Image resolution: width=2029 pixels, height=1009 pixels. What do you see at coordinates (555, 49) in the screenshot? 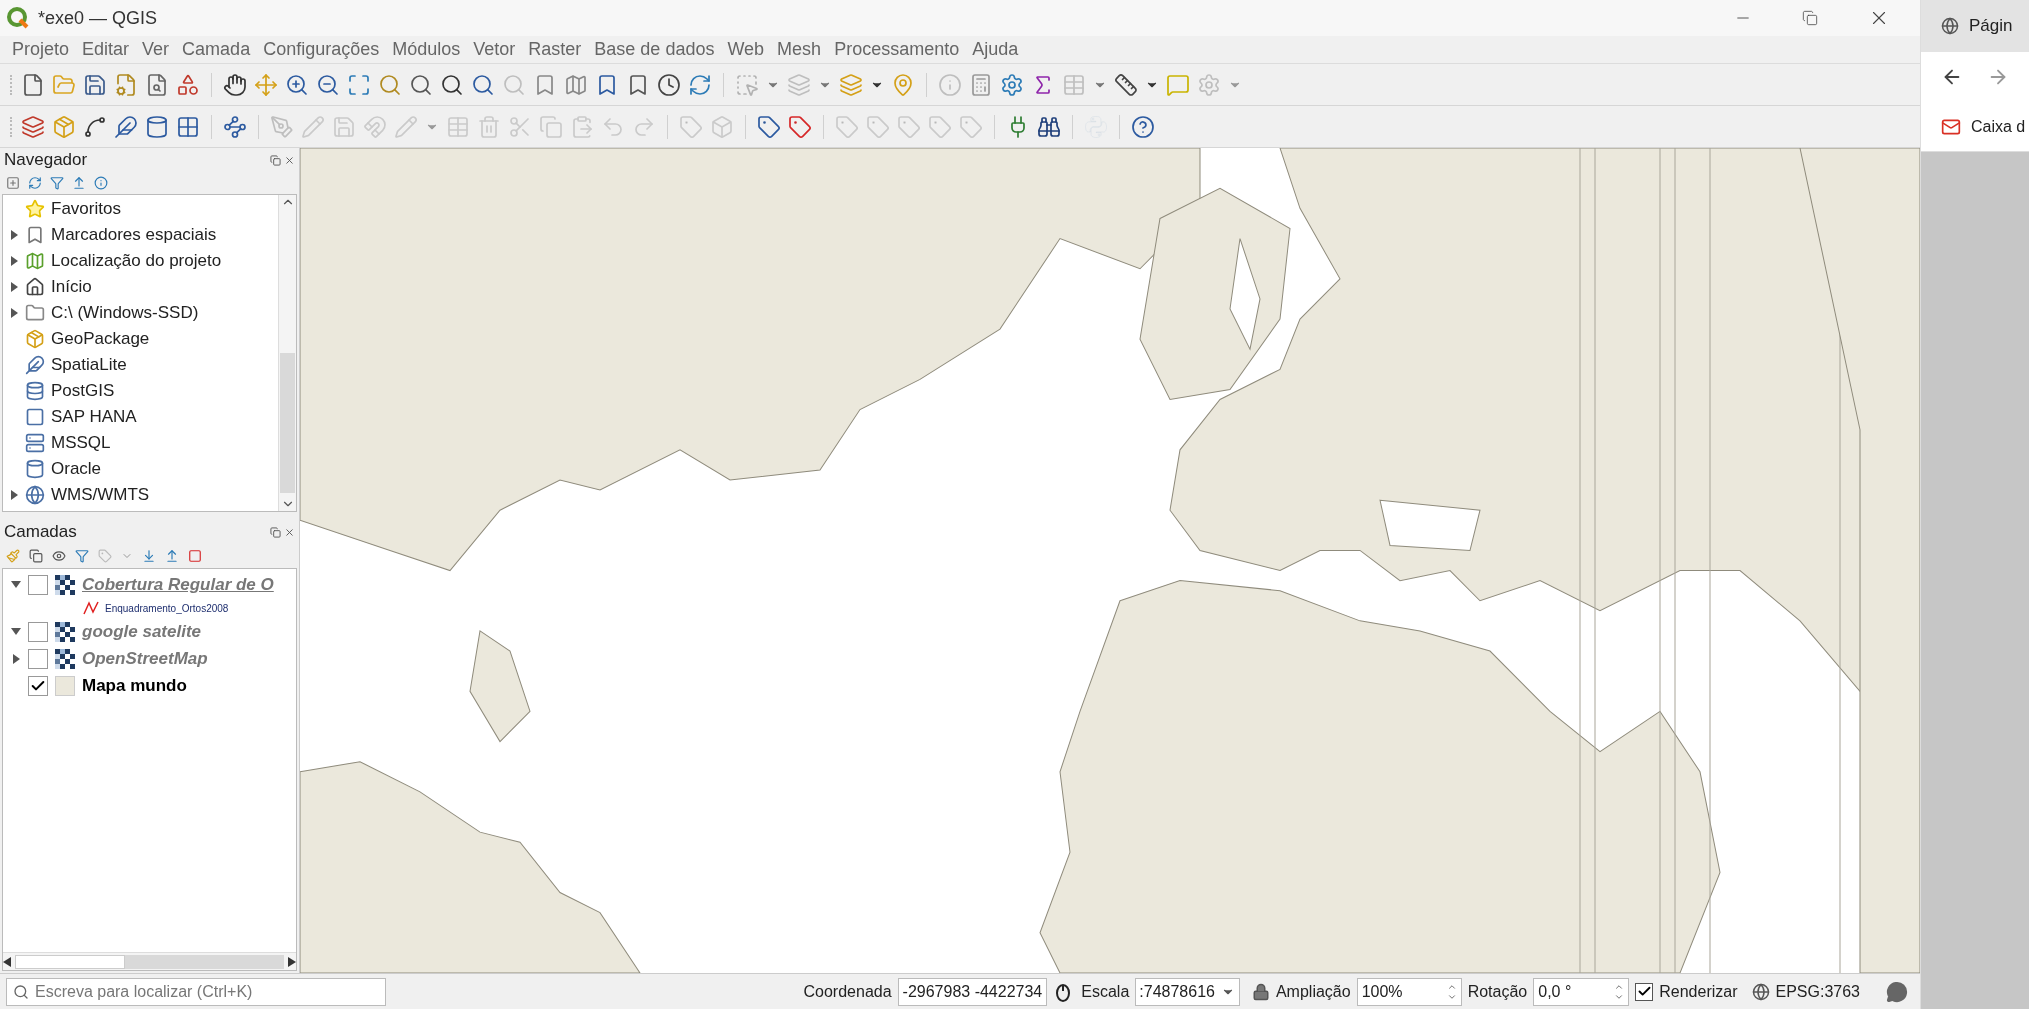
I see `menu-item: Raster` at bounding box center [555, 49].